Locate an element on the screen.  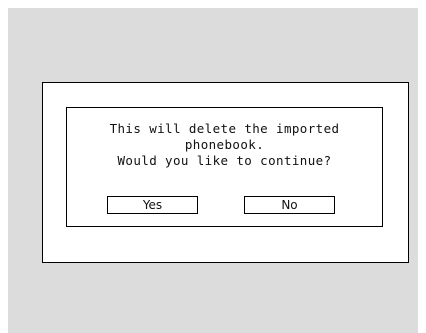
dialog-message-line: This will delete the imported is located at coordinates (224, 128).